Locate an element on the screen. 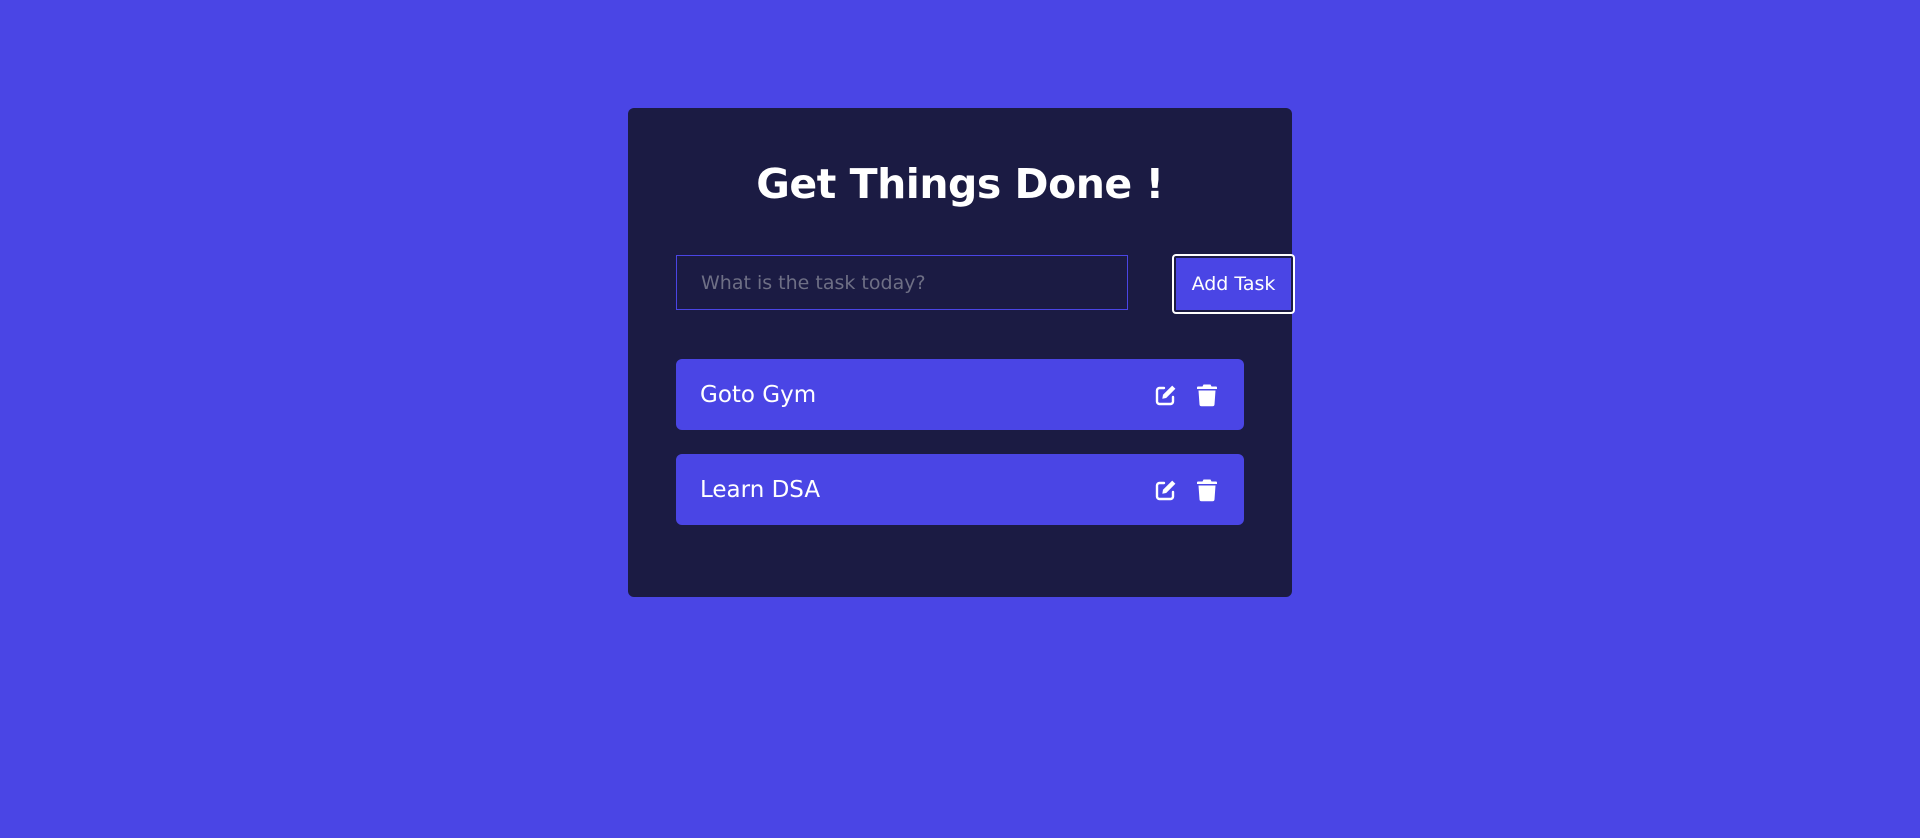  task-item: Goto Gym is located at coordinates (960, 394).